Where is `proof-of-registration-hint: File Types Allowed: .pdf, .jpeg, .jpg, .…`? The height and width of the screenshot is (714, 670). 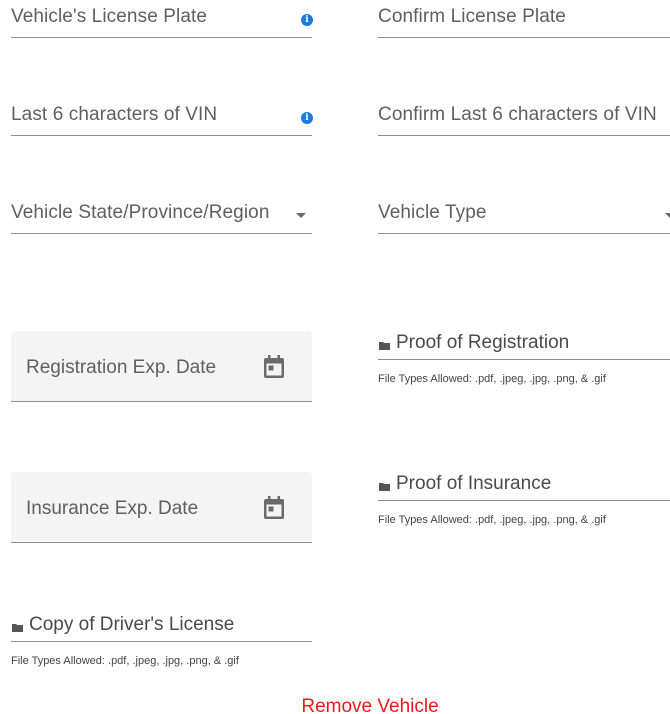
proof-of-registration-hint: File Types Allowed: .pdf, .jpeg, .jpg, .… is located at coordinates (492, 379).